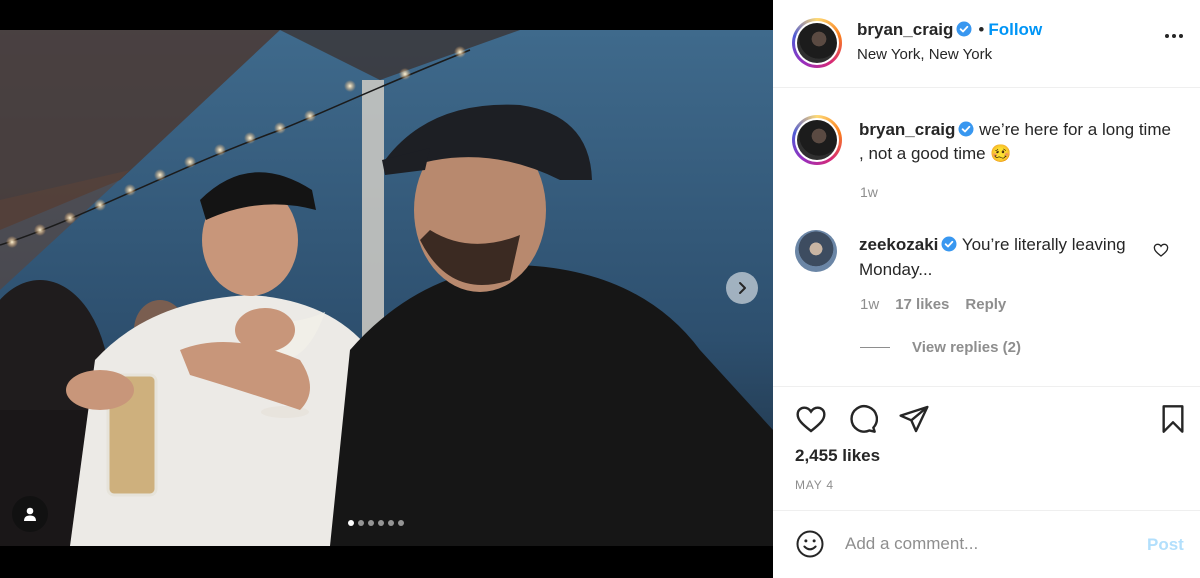 The width and height of the screenshot is (1200, 578). I want to click on reply-button: Reply, so click(985, 304).